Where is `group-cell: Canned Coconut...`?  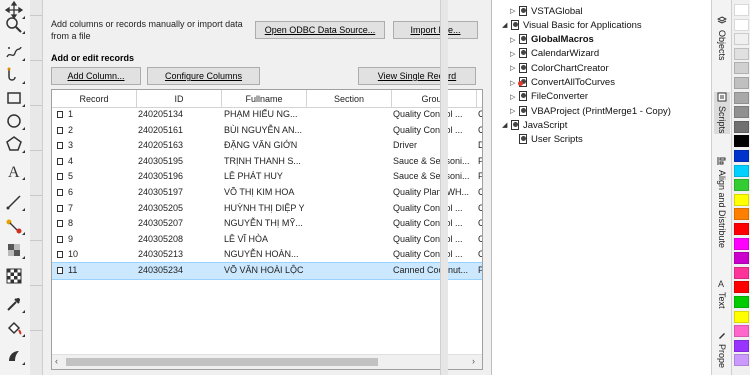 group-cell: Canned Coconut... is located at coordinates (435, 271).